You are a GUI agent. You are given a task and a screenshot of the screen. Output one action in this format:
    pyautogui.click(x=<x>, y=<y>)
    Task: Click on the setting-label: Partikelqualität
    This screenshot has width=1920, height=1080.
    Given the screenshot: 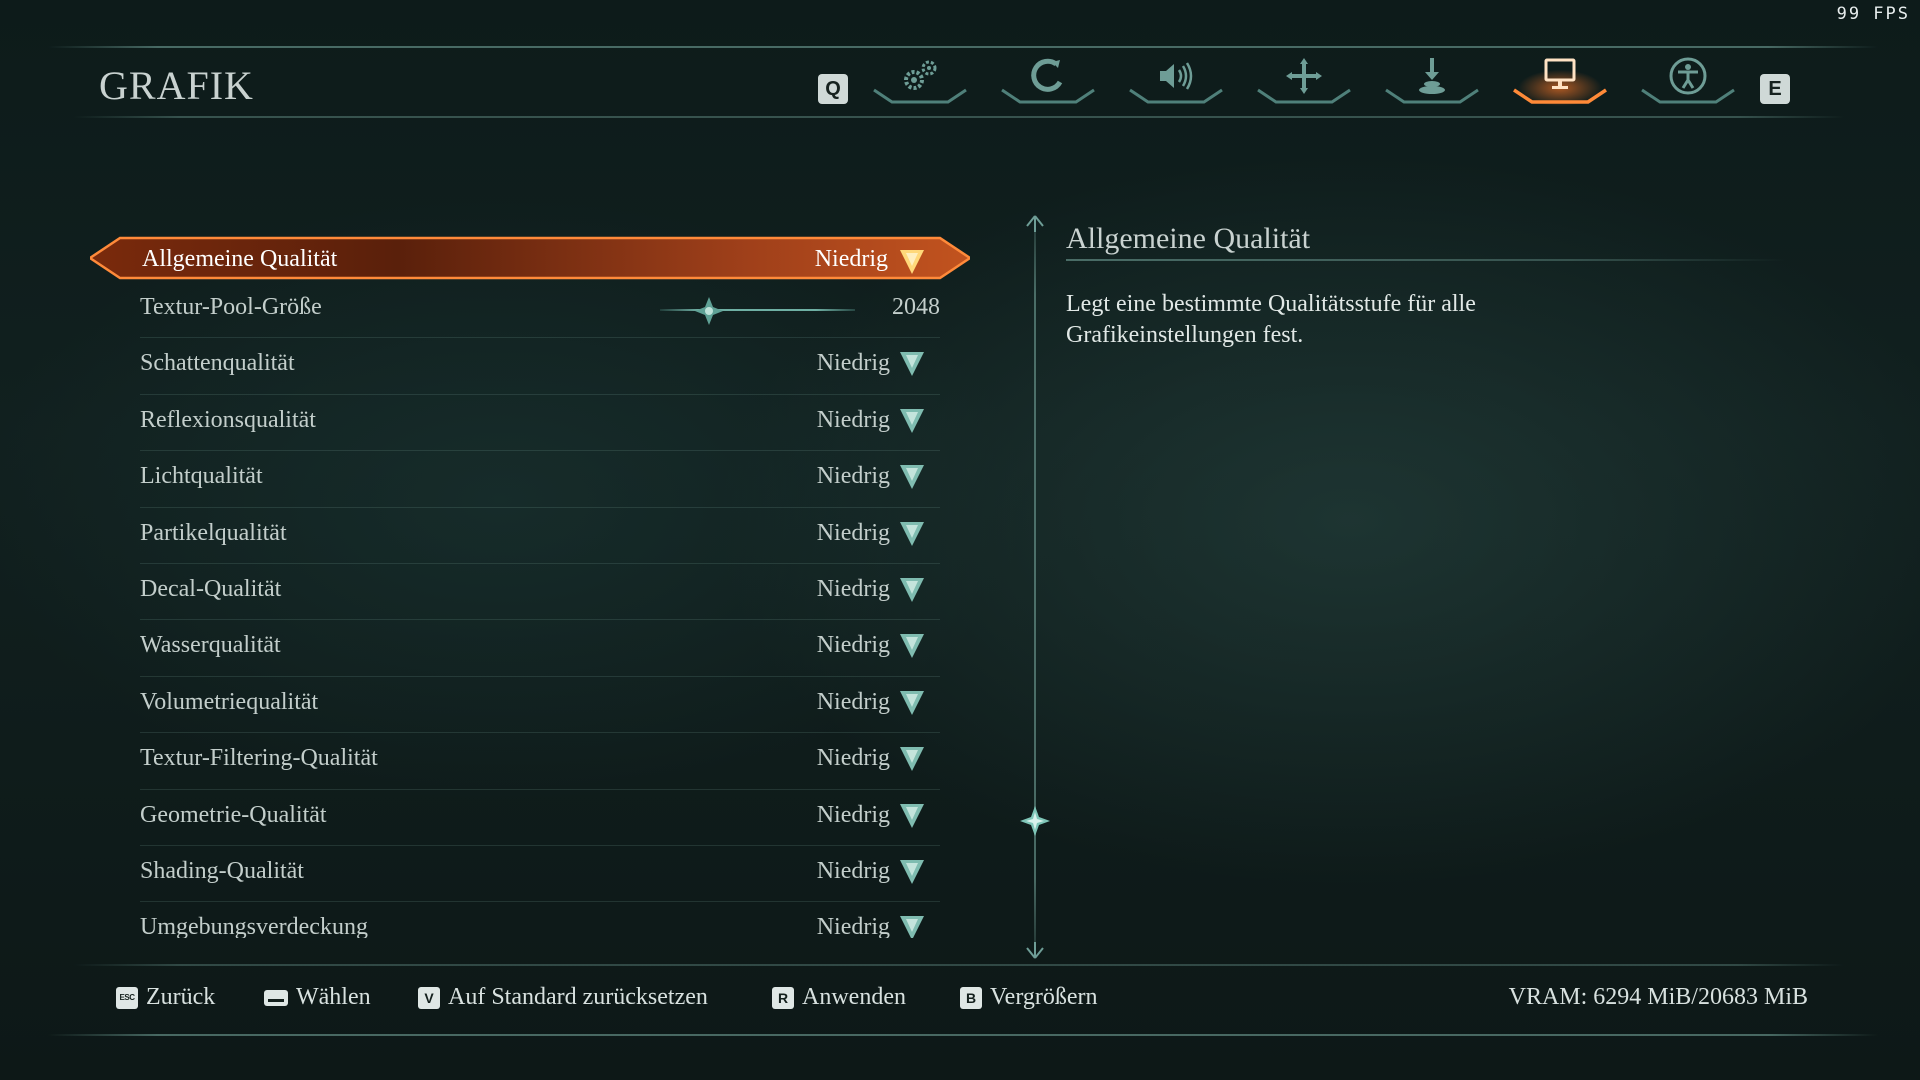 What is the action you would take?
    pyautogui.click(x=213, y=532)
    